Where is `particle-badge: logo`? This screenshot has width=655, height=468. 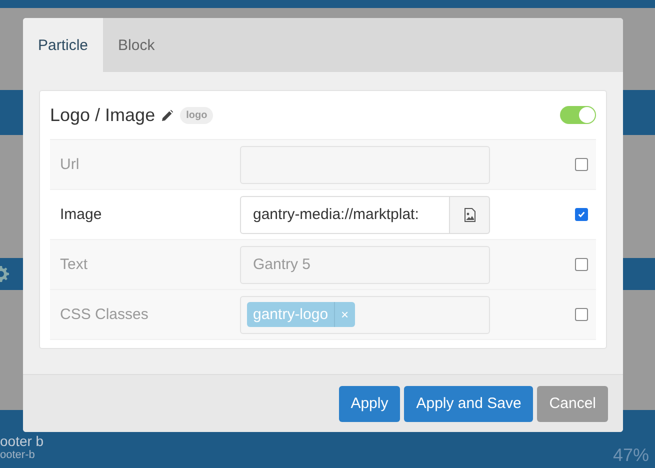 particle-badge: logo is located at coordinates (197, 115).